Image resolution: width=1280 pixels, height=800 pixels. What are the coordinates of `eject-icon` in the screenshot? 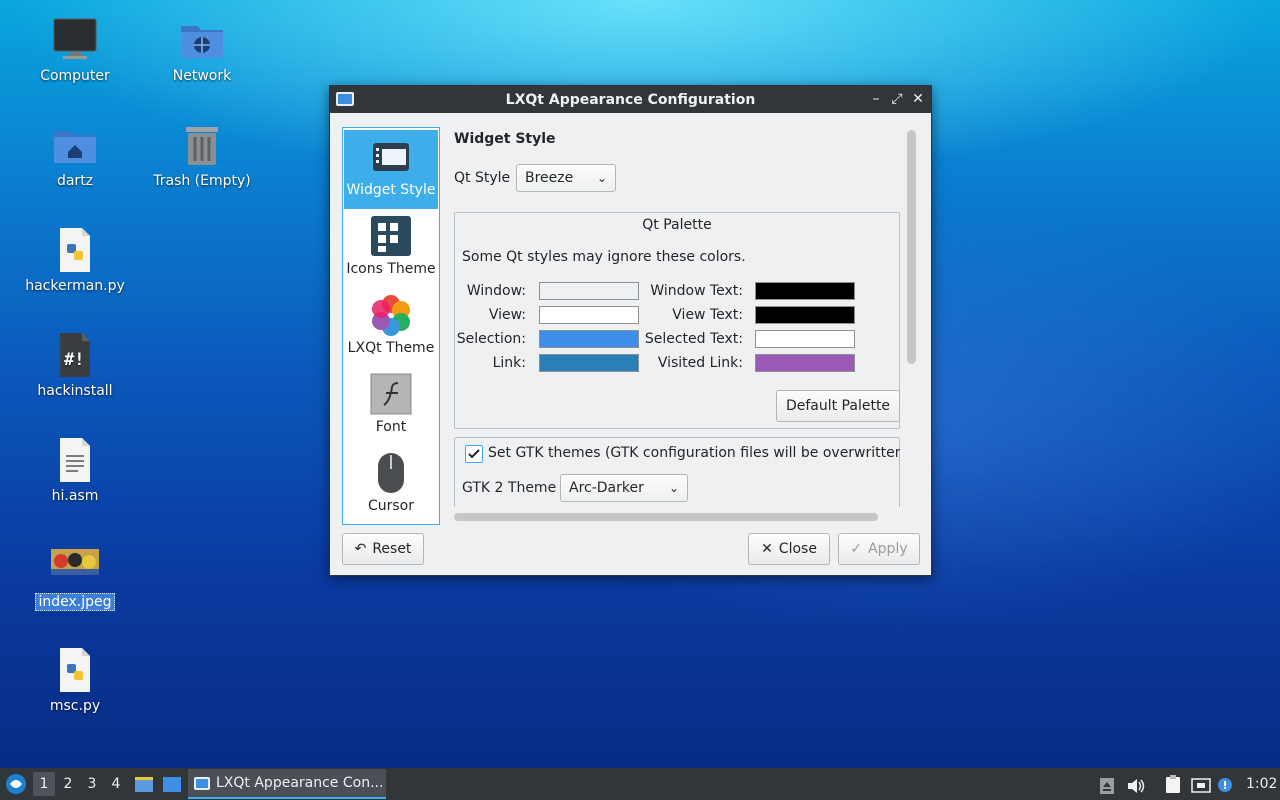 It's located at (1107, 786).